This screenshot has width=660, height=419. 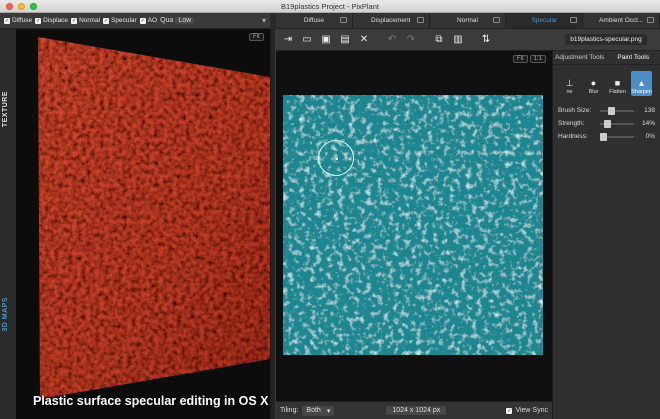 I want to click on tab-label: Displacement, so click(x=391, y=20).